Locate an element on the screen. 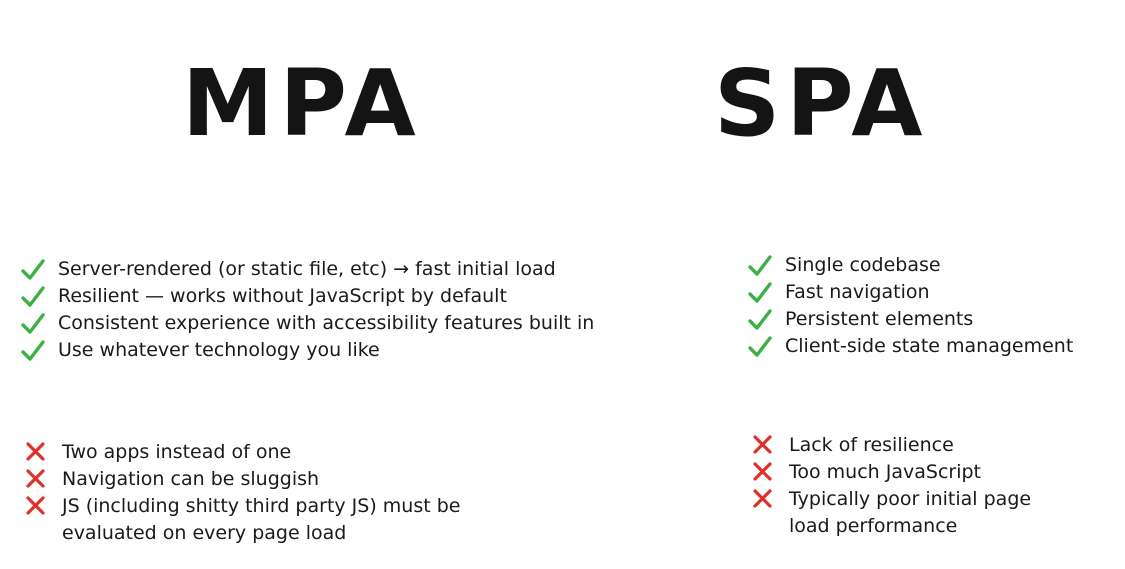  spa-pro-text: Single codebase is located at coordinates (863, 265).